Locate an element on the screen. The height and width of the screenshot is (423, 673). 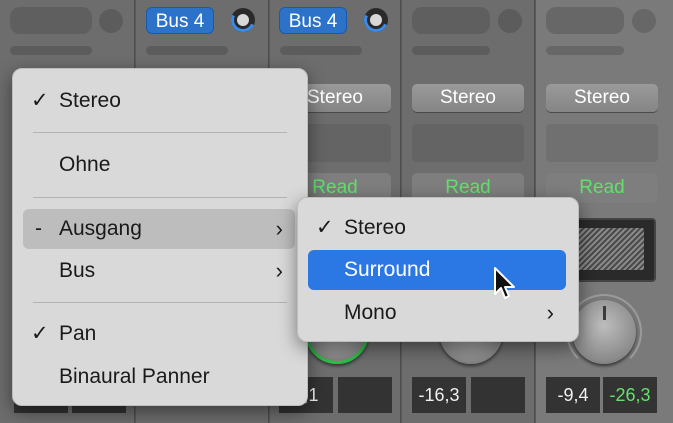
menu-item-label: Ohne is located at coordinates (85, 164).